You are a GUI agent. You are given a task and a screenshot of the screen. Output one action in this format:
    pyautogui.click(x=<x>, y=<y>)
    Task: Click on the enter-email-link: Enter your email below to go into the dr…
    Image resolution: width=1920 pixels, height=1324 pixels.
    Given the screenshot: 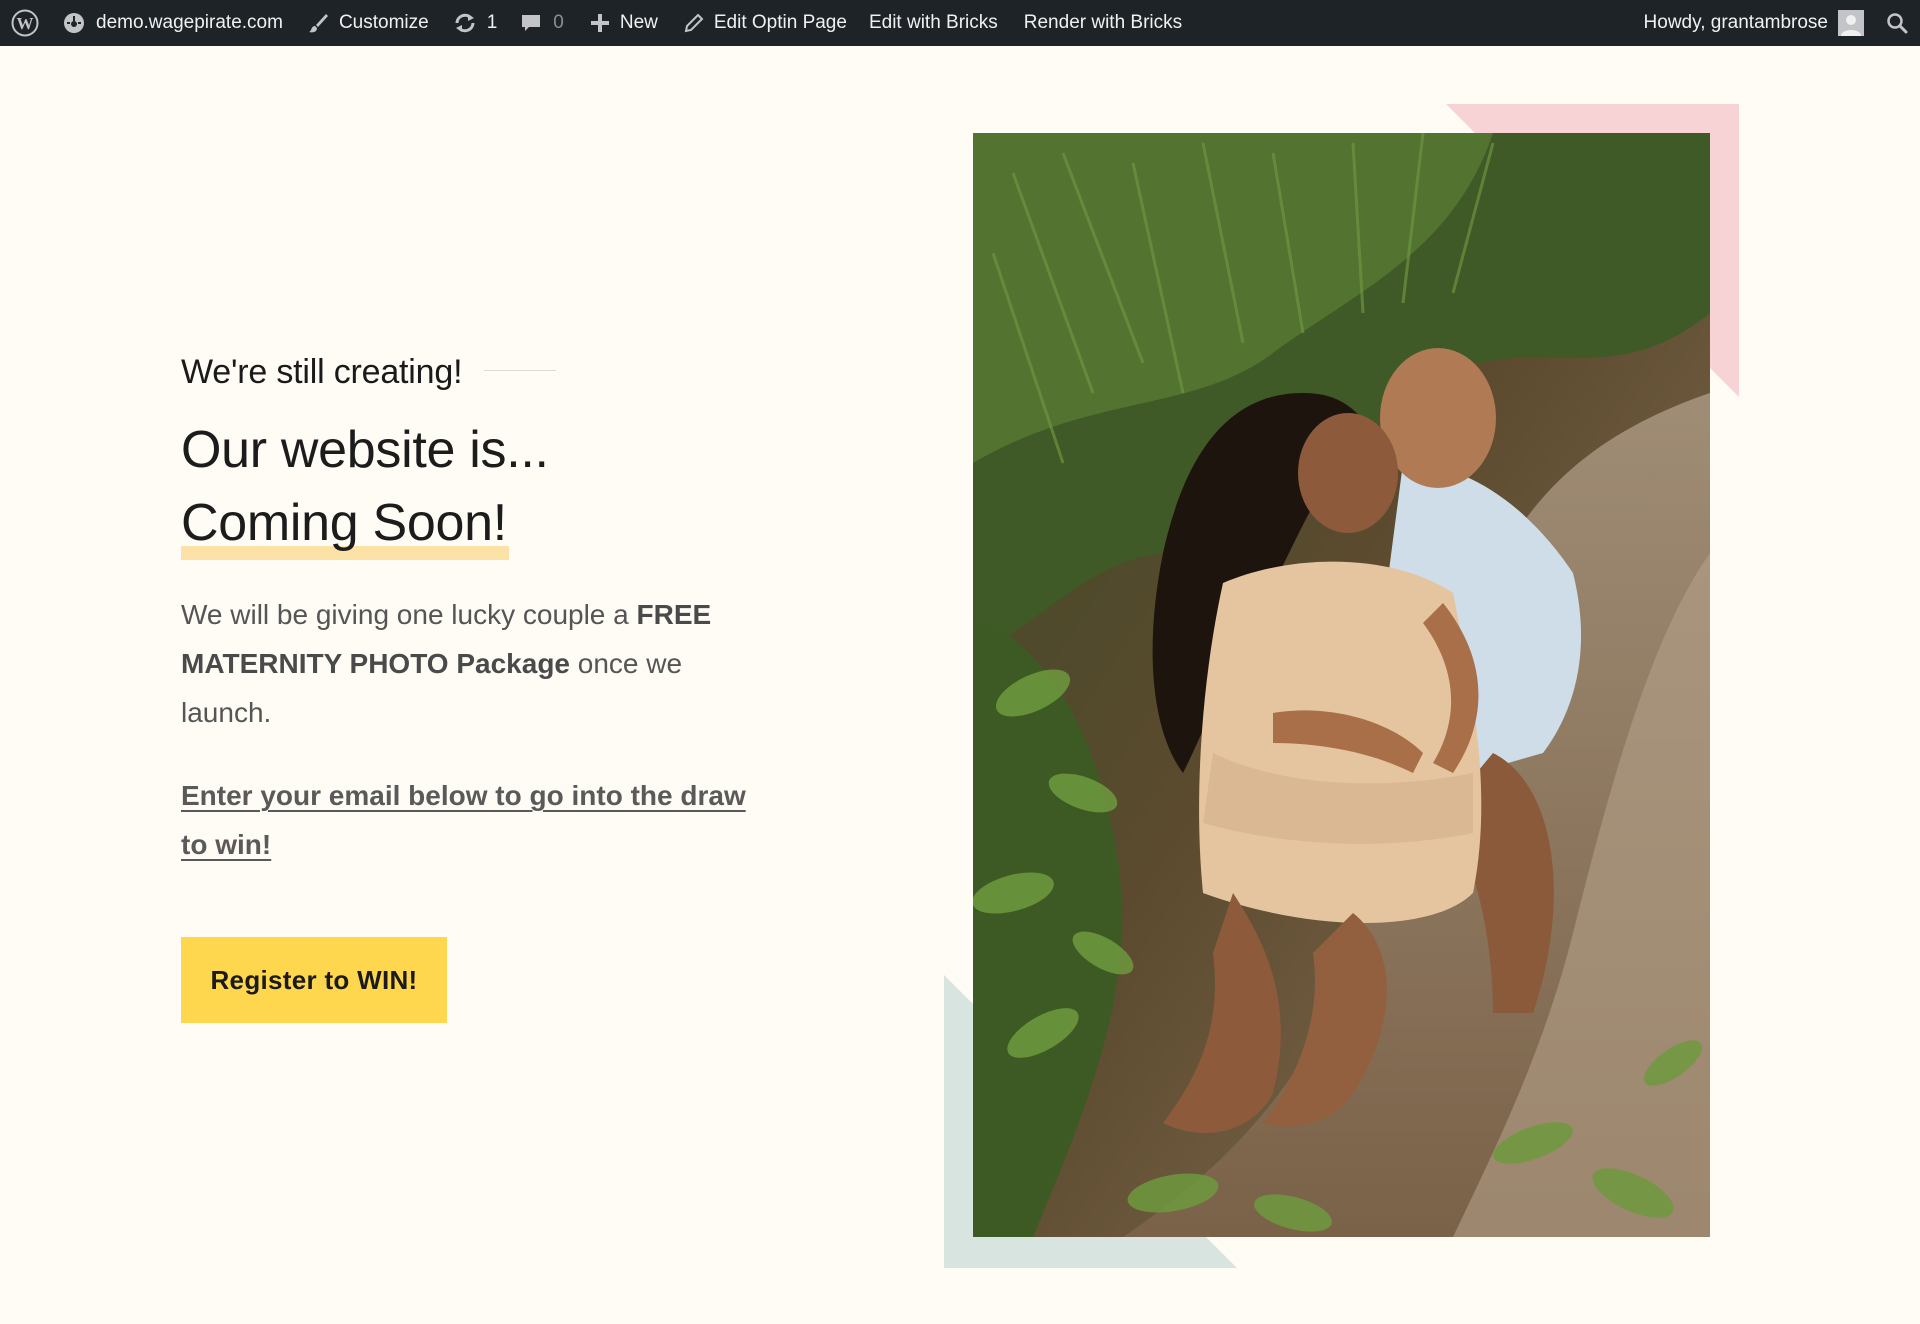 What is the action you would take?
    pyautogui.click(x=471, y=820)
    